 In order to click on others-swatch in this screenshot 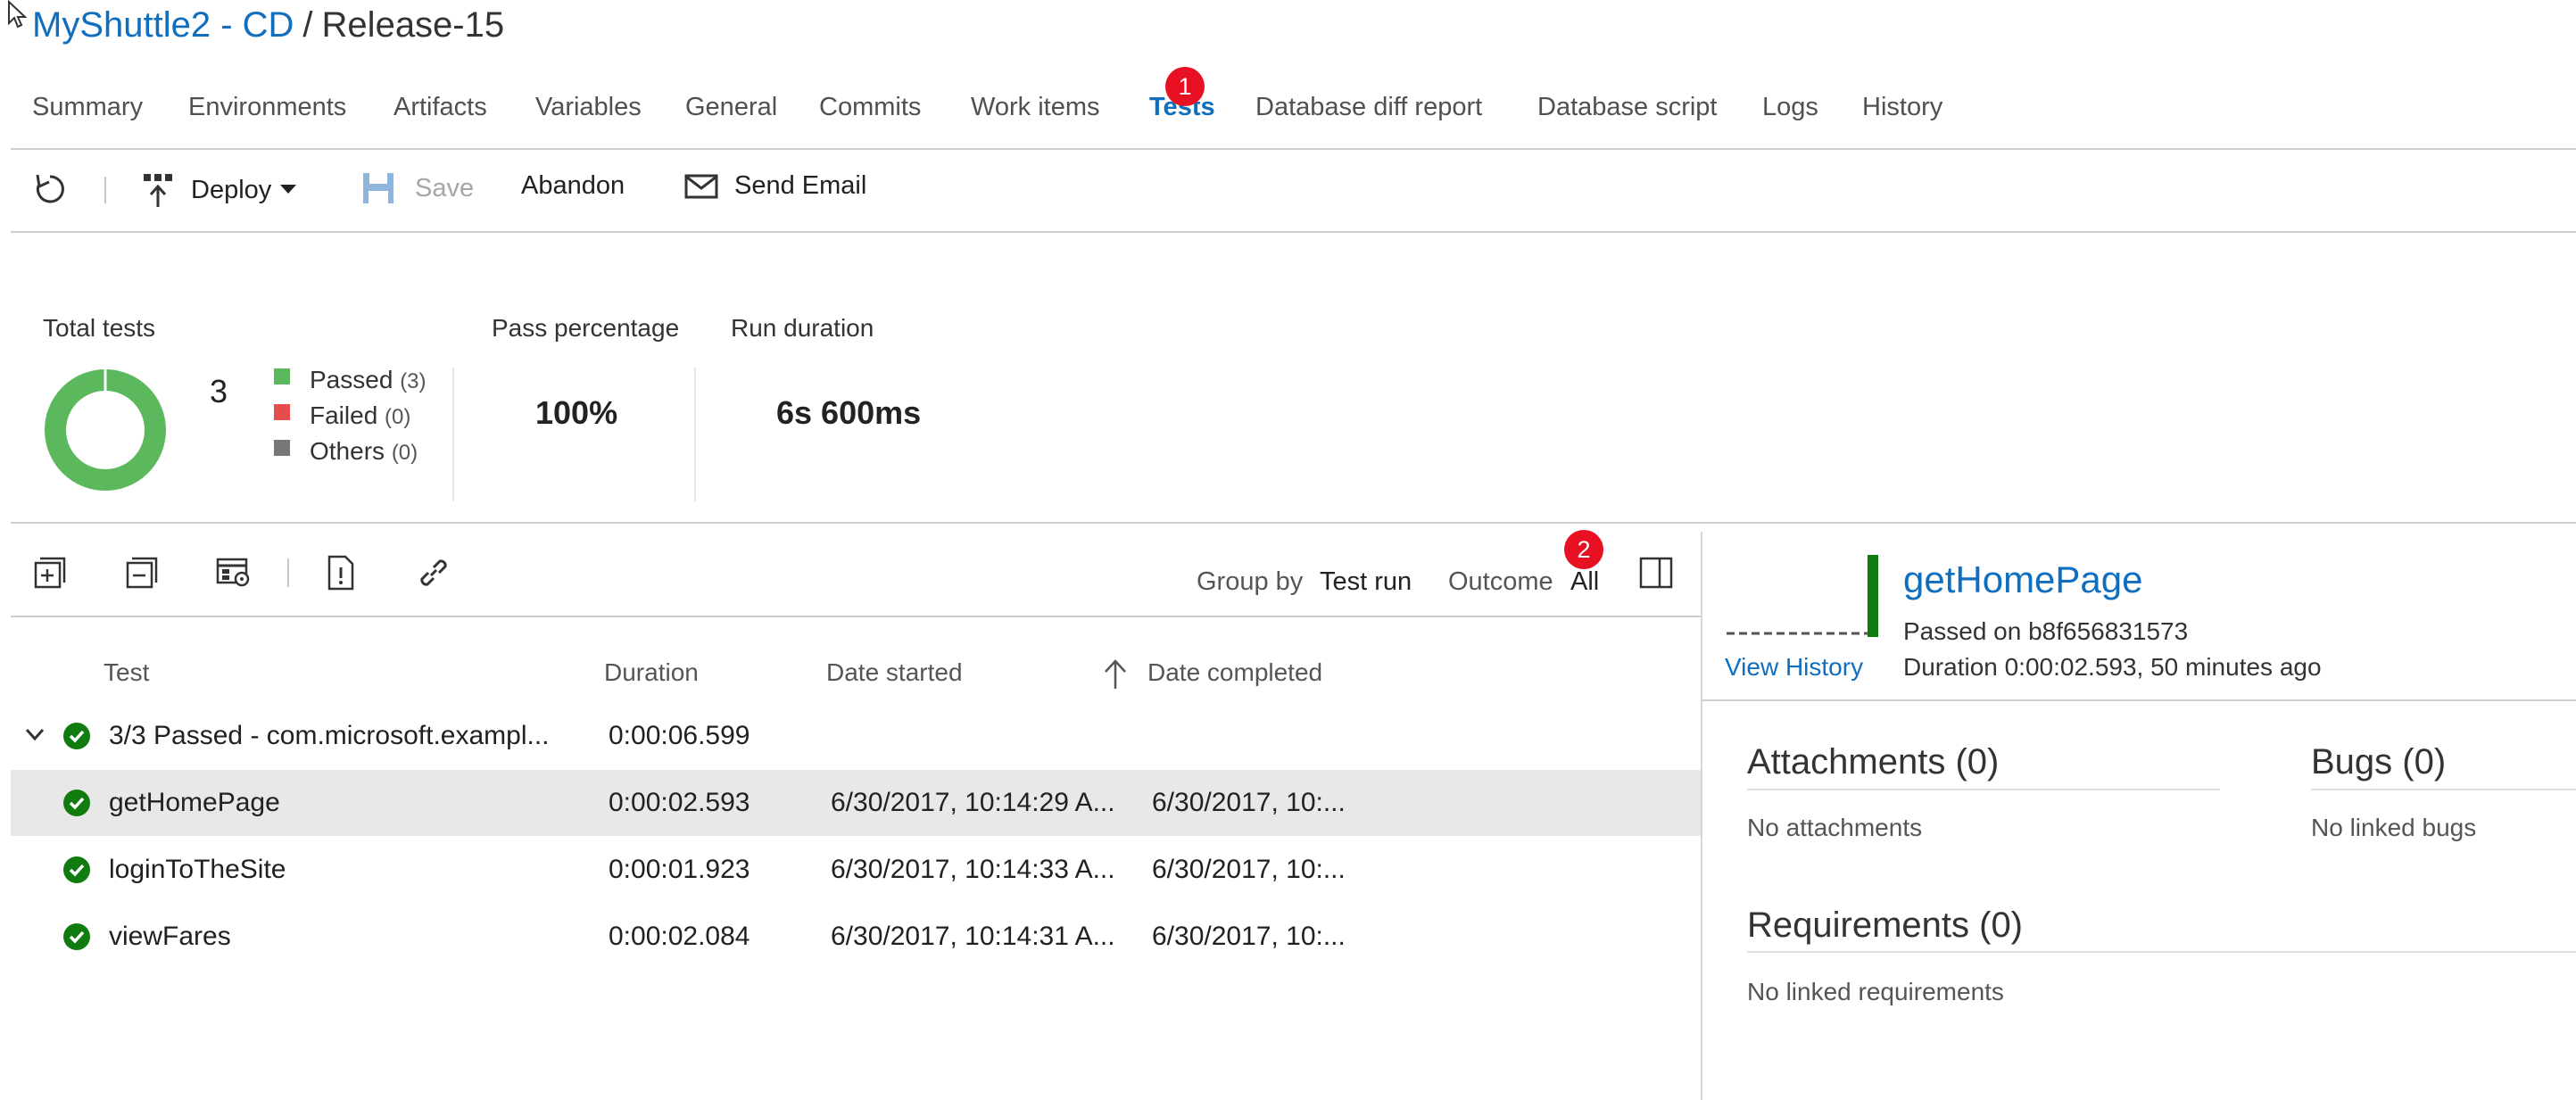, I will do `click(282, 448)`.